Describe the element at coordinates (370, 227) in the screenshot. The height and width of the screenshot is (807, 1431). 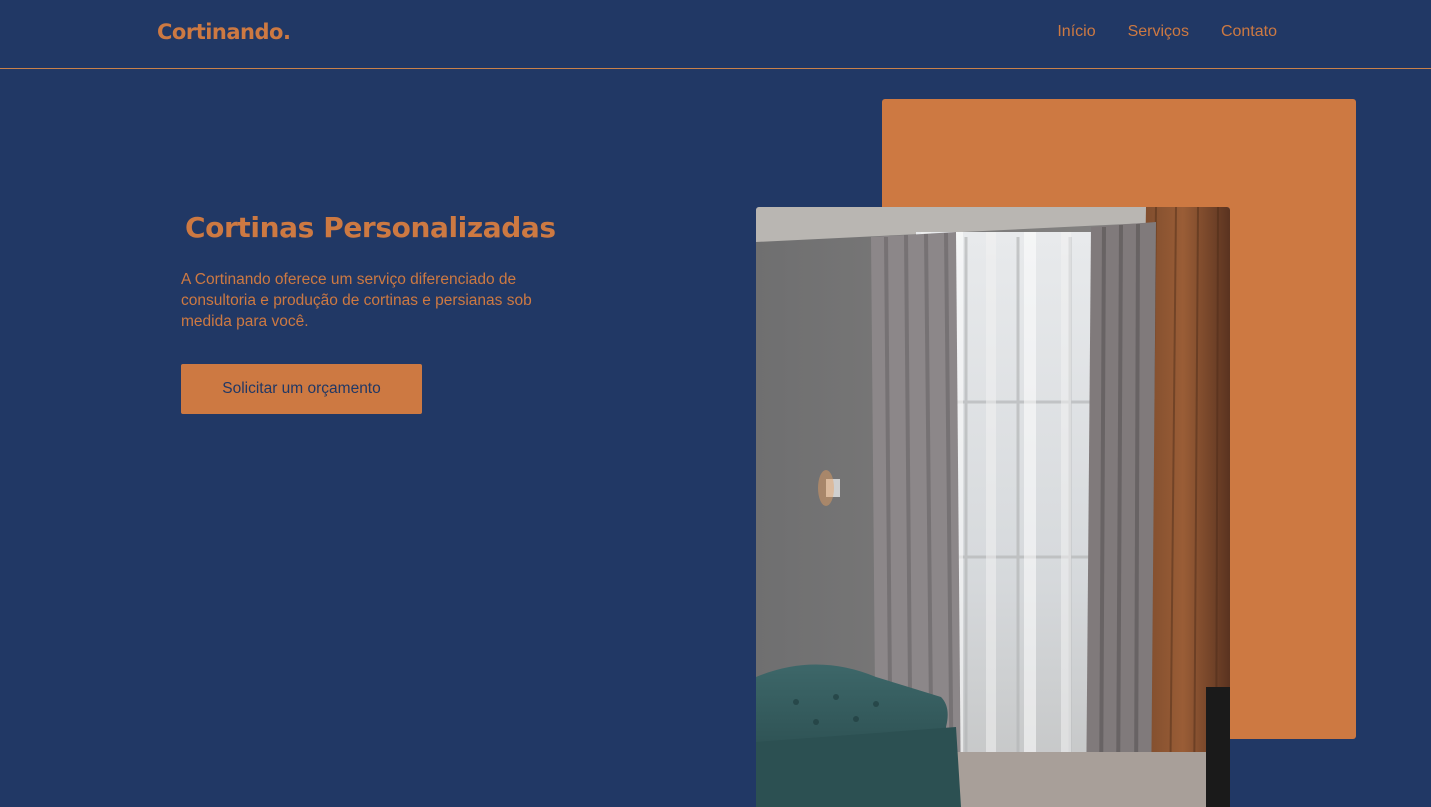
I see `hero-title: Cortinas Personalizadas` at that location.